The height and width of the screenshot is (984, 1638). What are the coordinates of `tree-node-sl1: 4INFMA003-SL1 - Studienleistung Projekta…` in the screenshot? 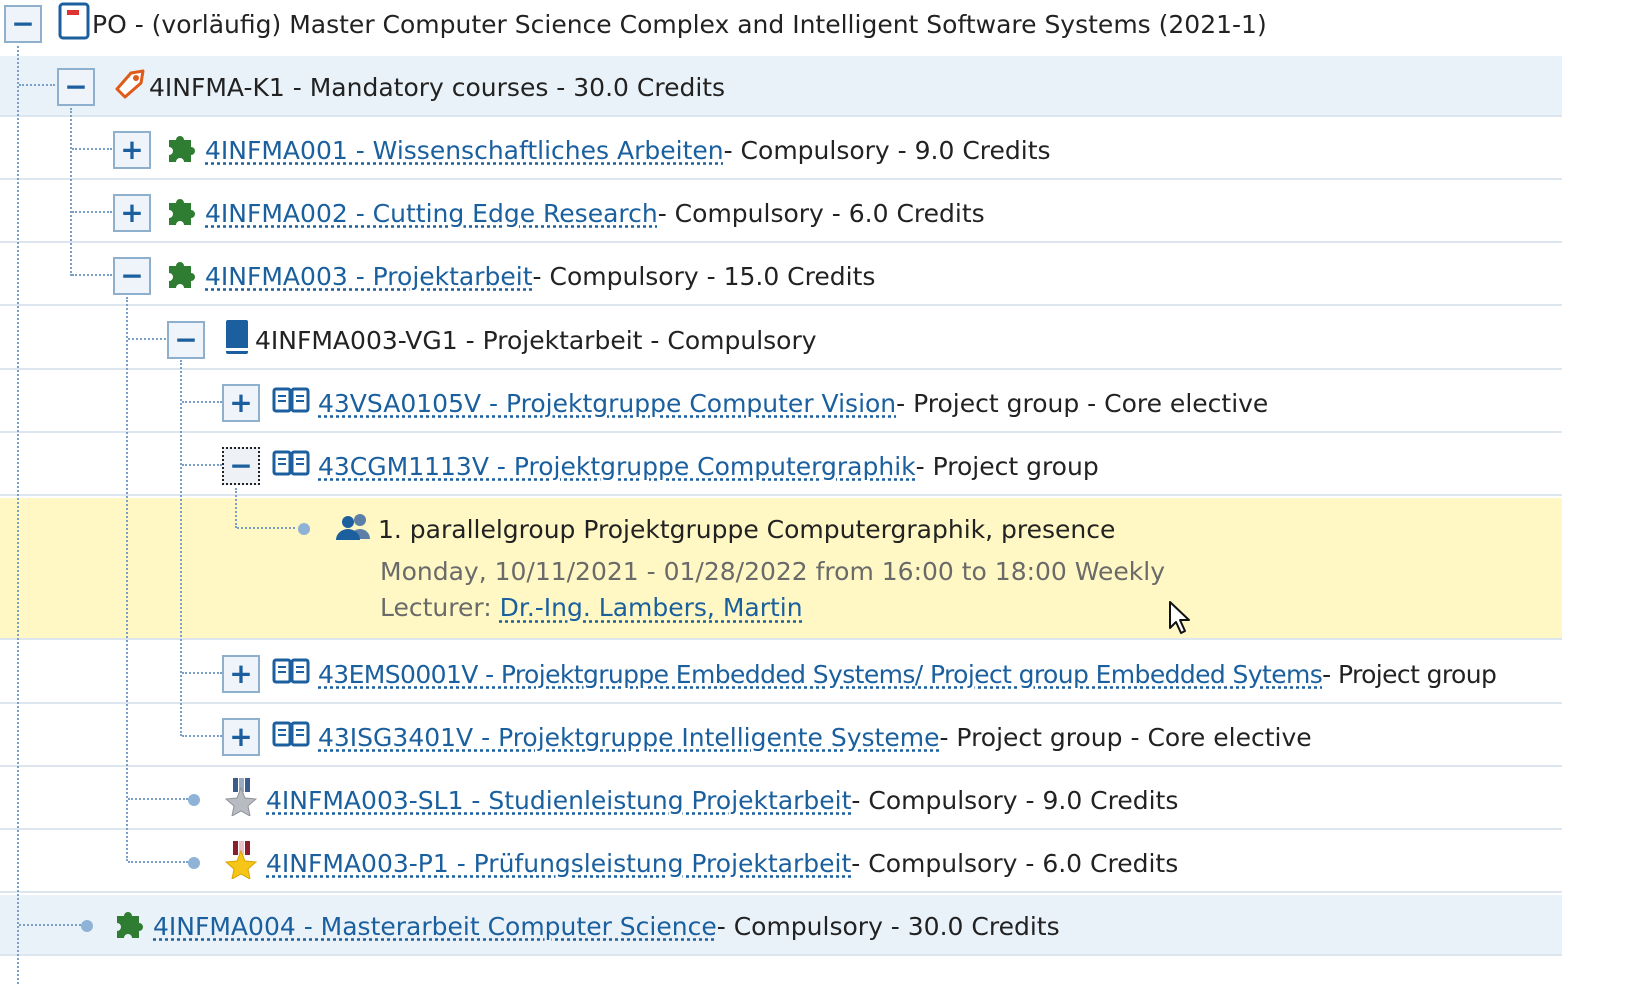 It's located at (682, 800).